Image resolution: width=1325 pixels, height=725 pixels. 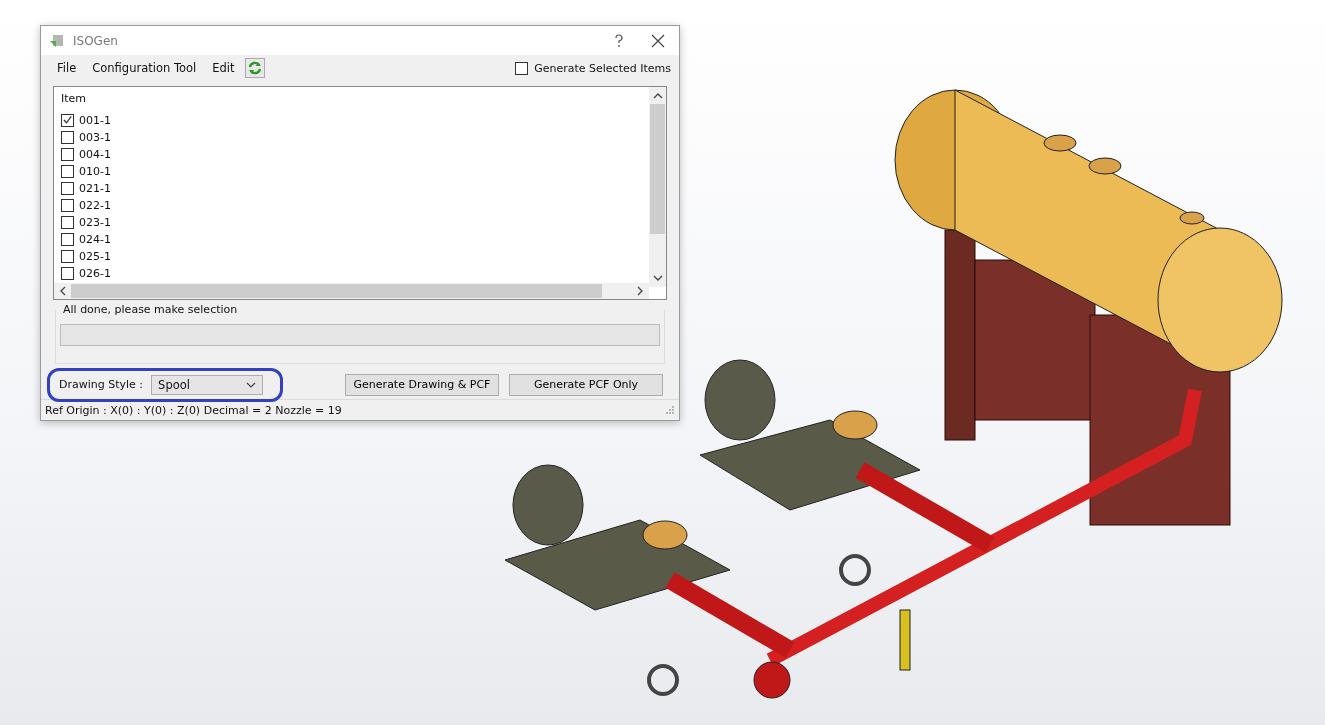 I want to click on list-item: 026-1, so click(x=95, y=273).